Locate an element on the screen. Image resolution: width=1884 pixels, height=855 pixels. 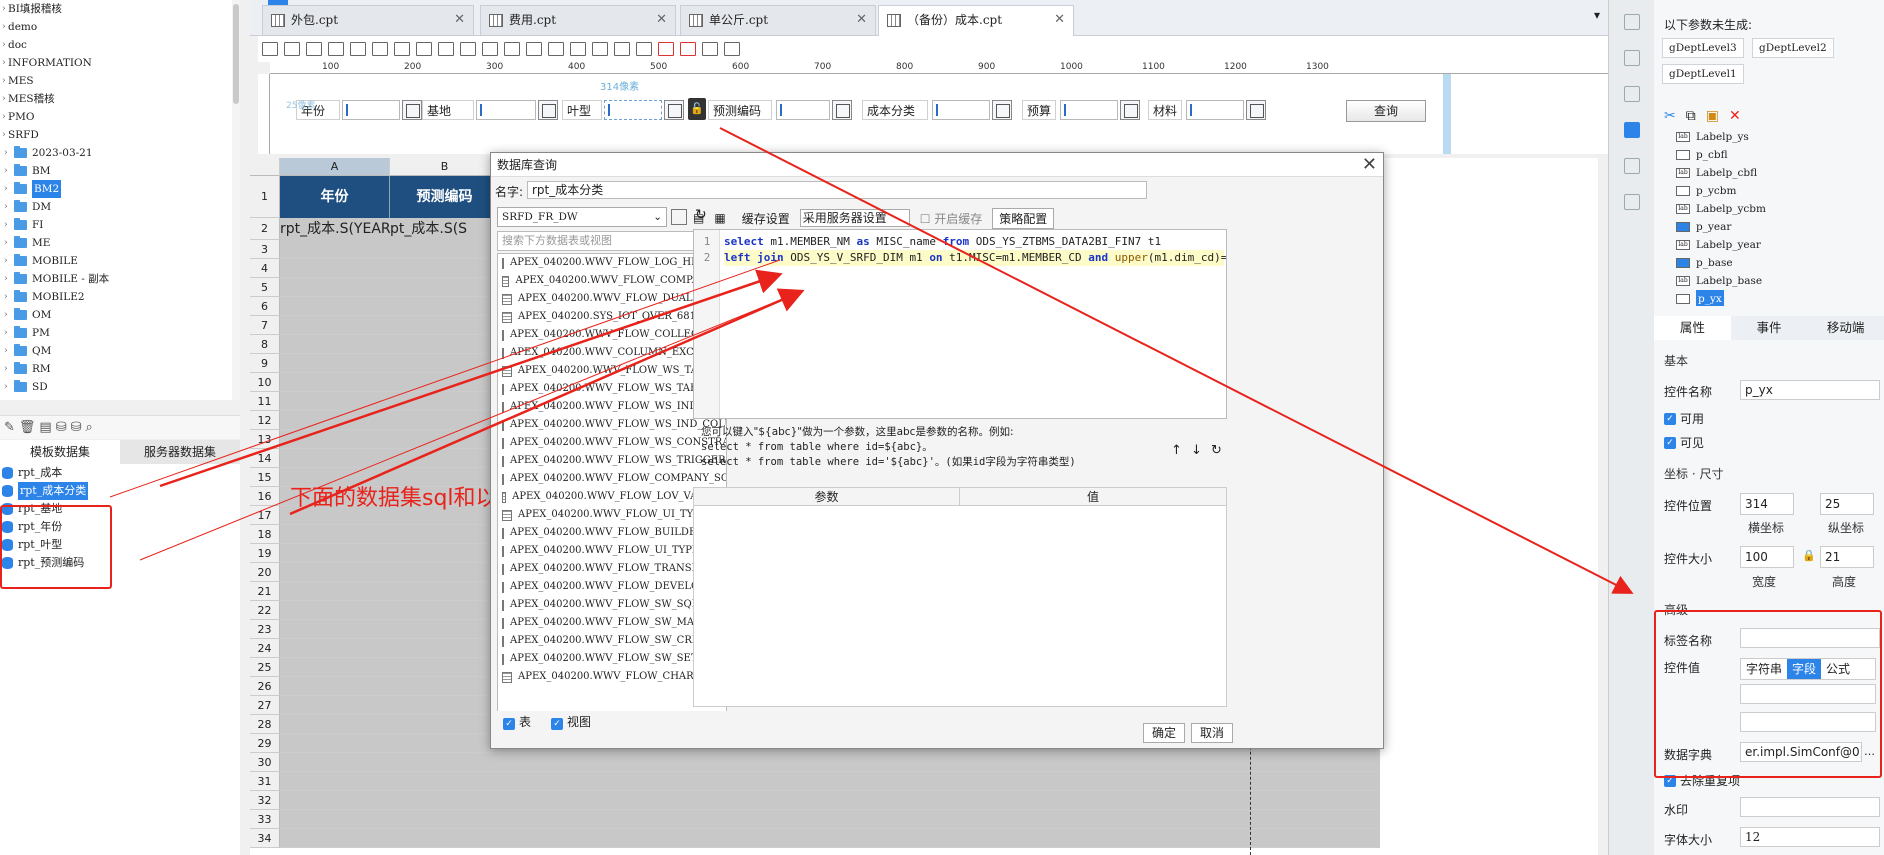
row-header: 16 is located at coordinates (265, 496).